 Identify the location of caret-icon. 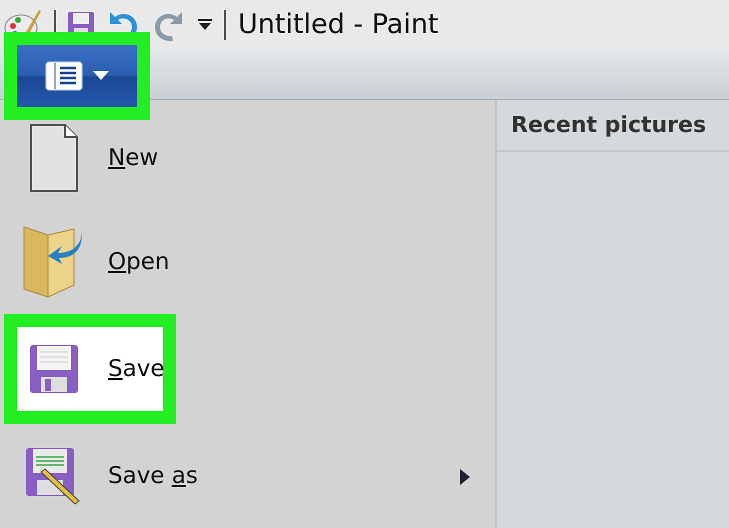
(101, 75).